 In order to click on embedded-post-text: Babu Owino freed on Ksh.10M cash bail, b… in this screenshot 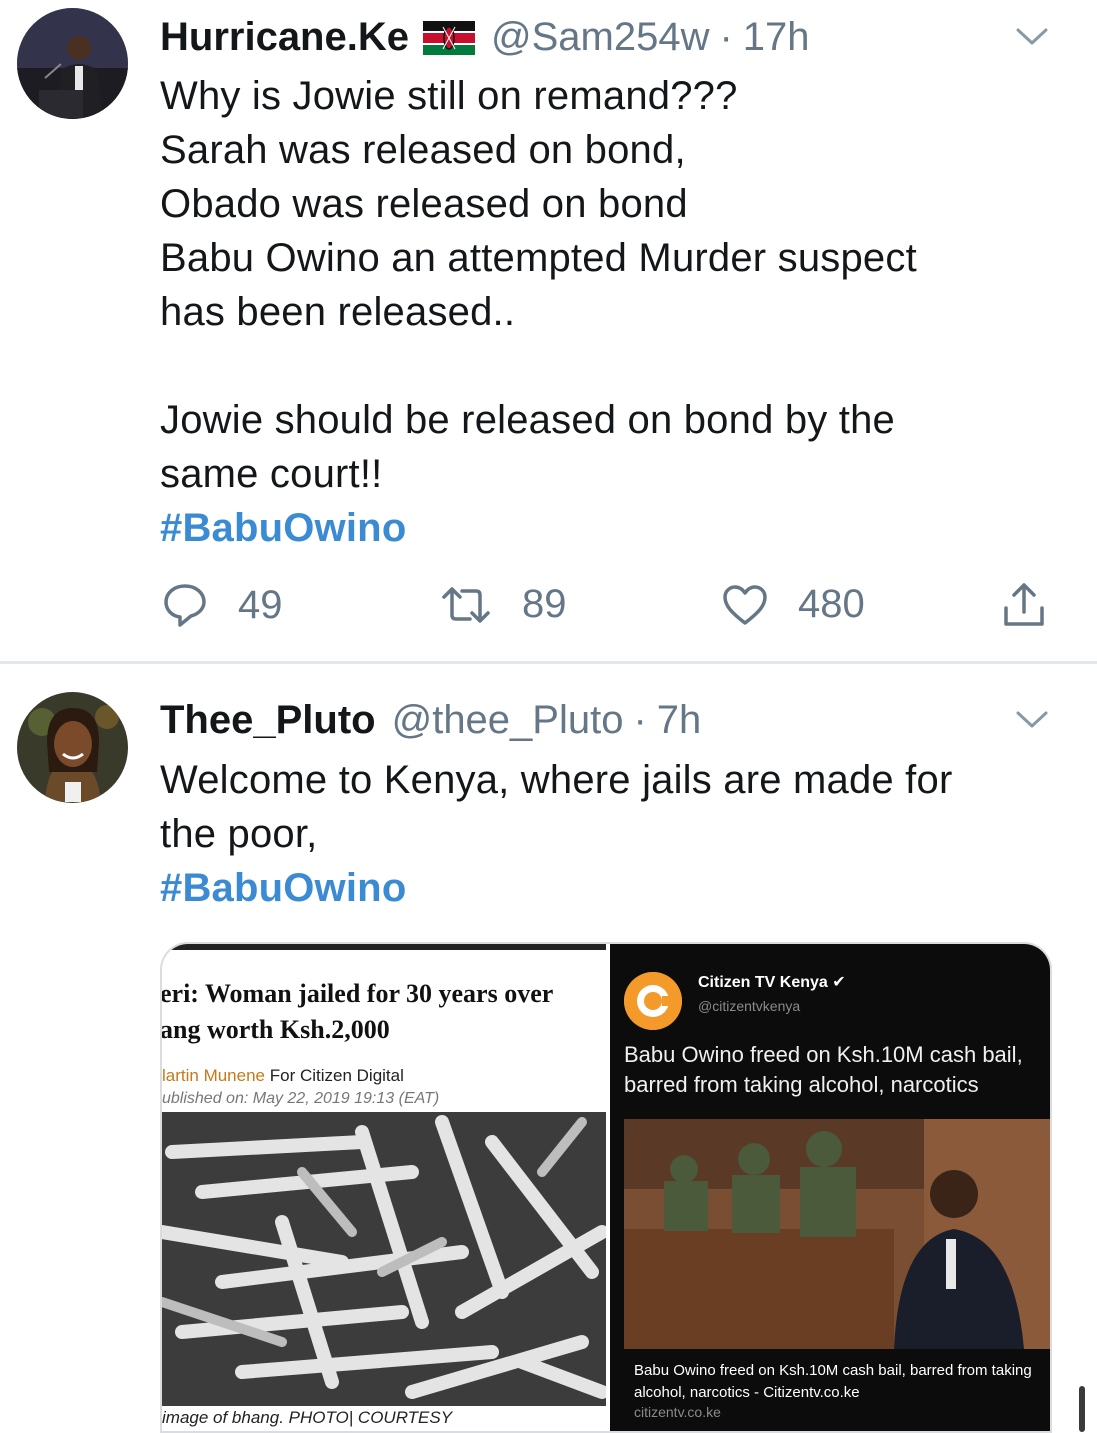, I will do `click(823, 1069)`.